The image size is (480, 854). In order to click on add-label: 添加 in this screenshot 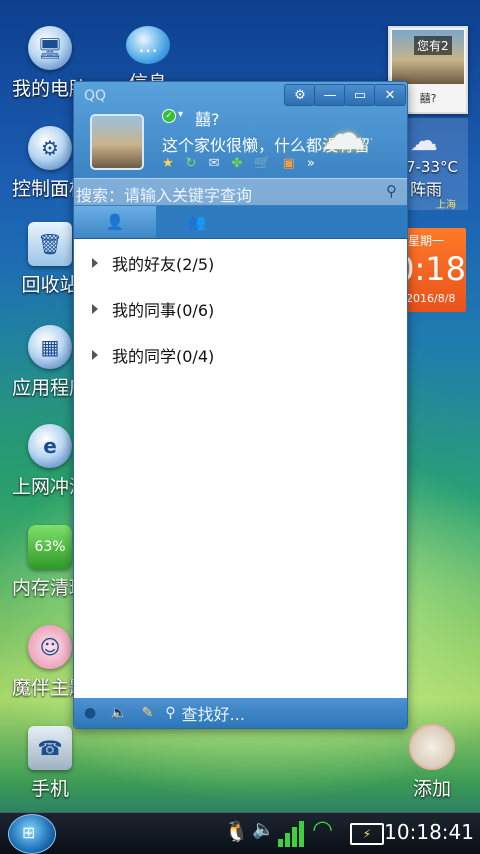, I will do `click(431, 789)`.